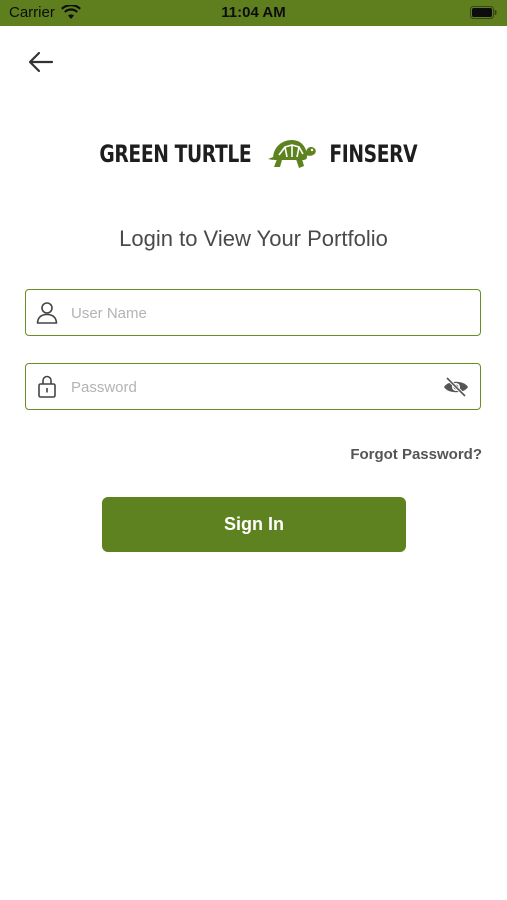 This screenshot has width=507, height=900. I want to click on brand-logo: GREEN TURTLE FINSERV, so click(253, 154).